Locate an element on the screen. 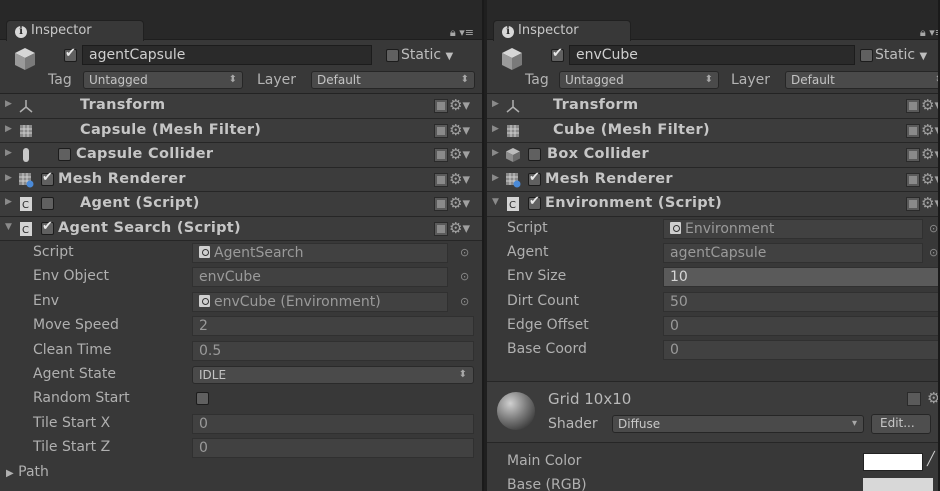 Image resolution: width=940 pixels, height=491 pixels. agent-state-dropdown: IDLE ⬍ is located at coordinates (333, 374).